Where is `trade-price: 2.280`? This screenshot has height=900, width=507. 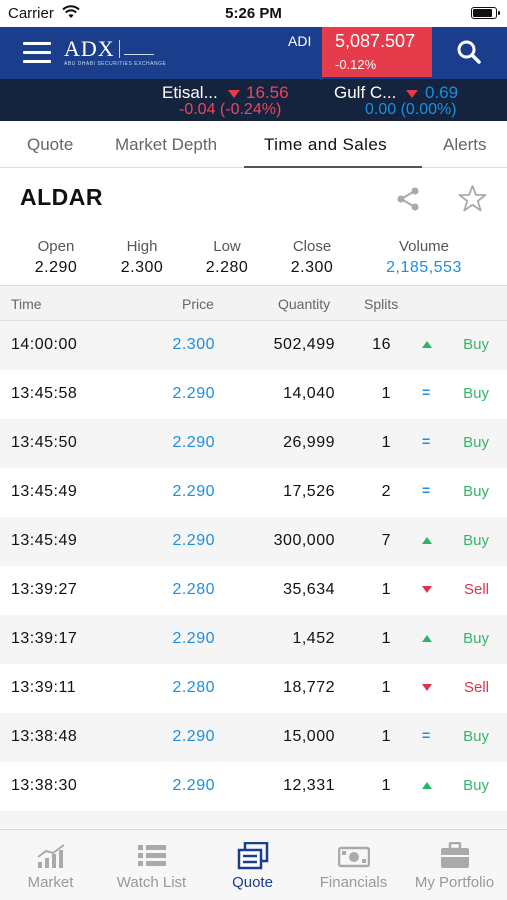
trade-price: 2.280 is located at coordinates (193, 687).